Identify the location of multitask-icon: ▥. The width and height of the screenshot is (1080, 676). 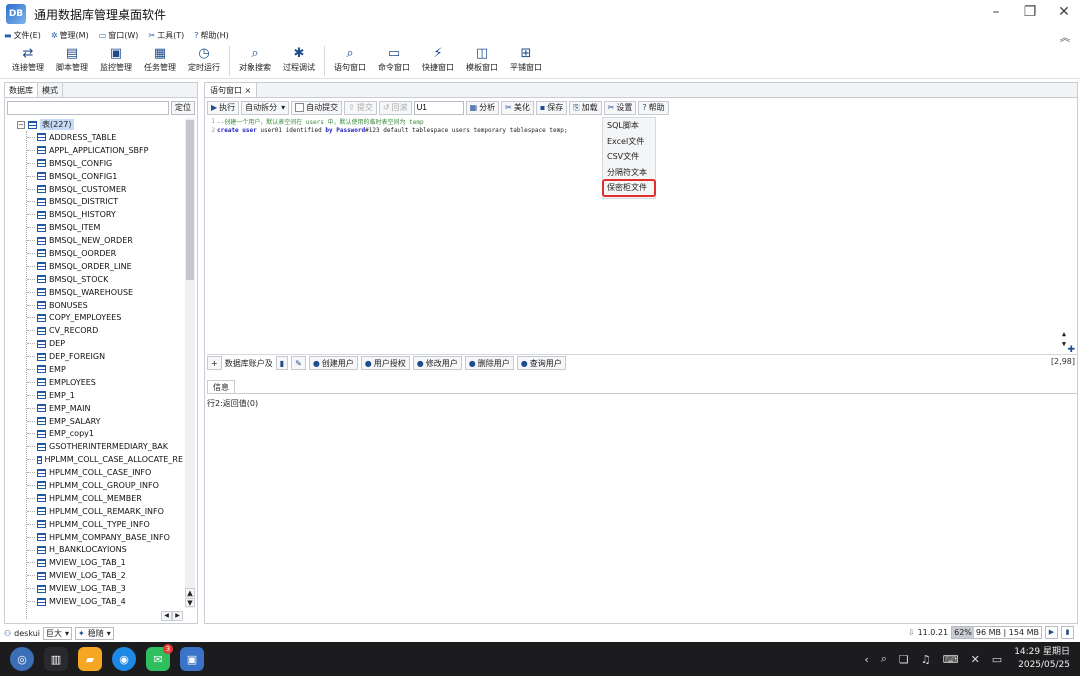
(56, 659).